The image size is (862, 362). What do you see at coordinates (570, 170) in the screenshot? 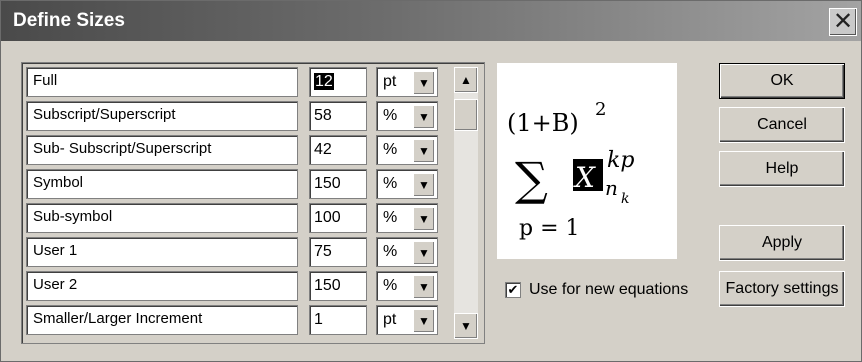
I see `preview-equation: (1+B) 2 ∑ X kp n k p = 1` at bounding box center [570, 170].